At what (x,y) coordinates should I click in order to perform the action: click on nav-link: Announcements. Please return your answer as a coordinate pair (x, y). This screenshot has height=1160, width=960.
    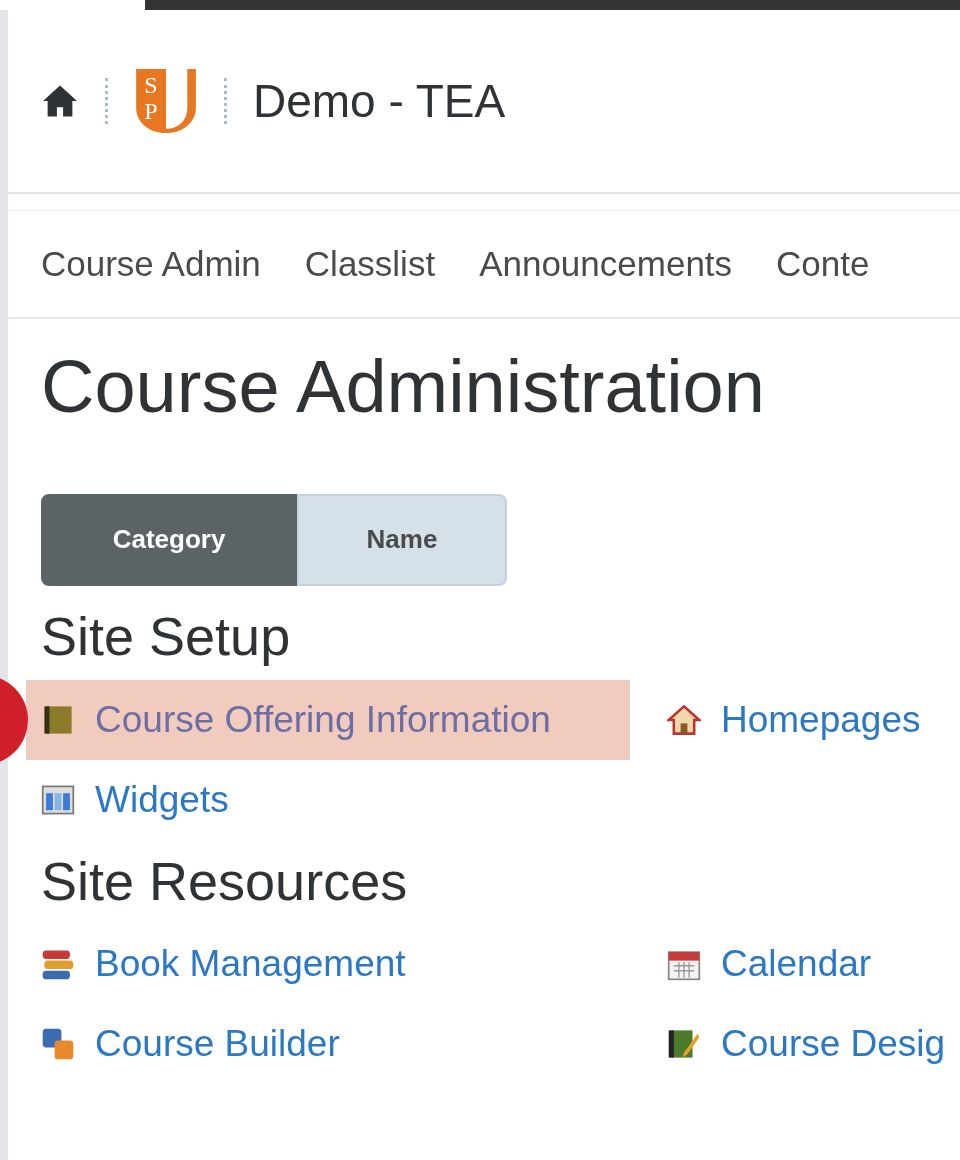
    Looking at the image, I should click on (606, 264).